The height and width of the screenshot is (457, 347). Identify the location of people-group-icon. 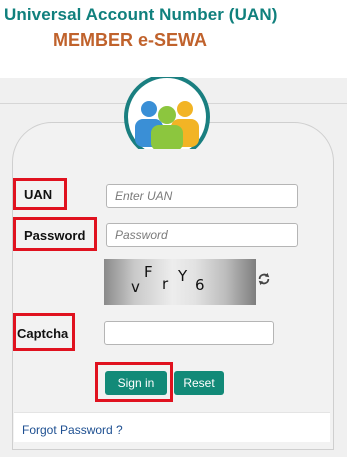
(167, 113).